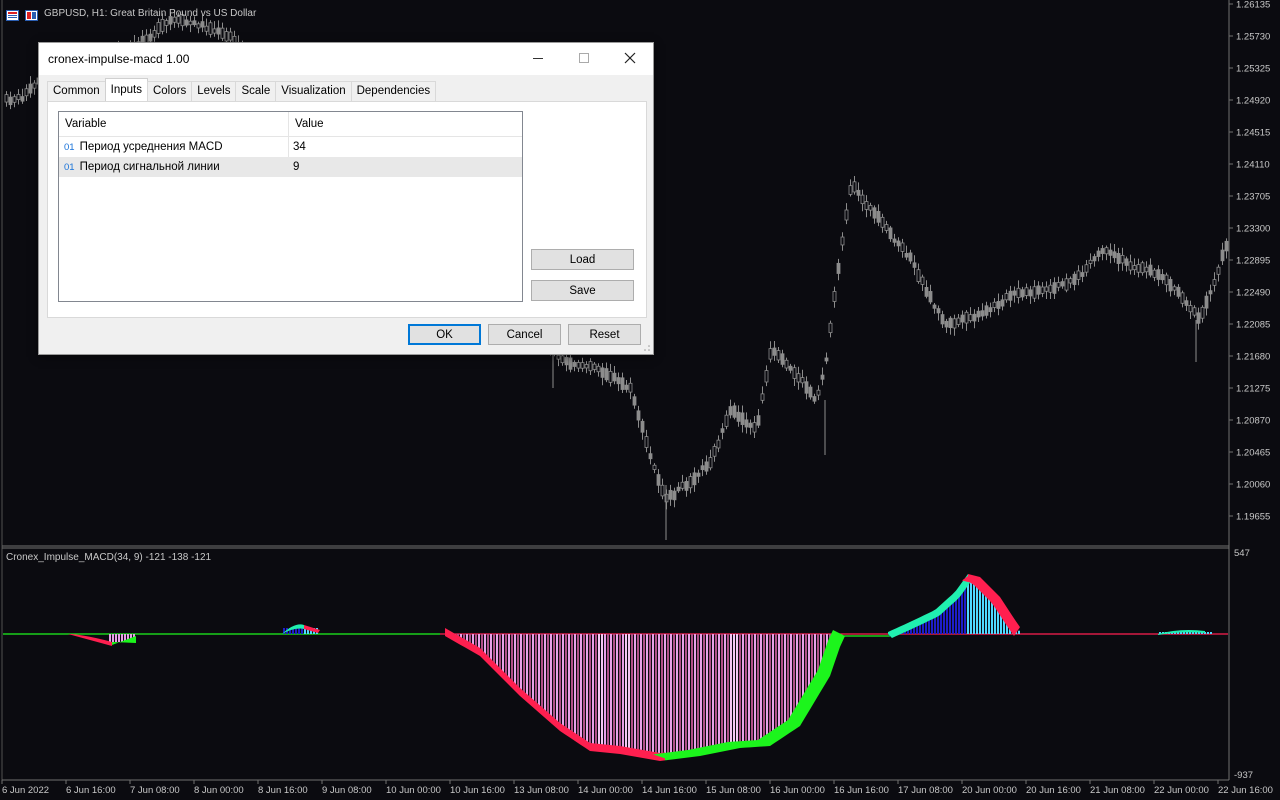  Describe the element at coordinates (584, 58) in the screenshot. I see `maximize-icon` at that location.